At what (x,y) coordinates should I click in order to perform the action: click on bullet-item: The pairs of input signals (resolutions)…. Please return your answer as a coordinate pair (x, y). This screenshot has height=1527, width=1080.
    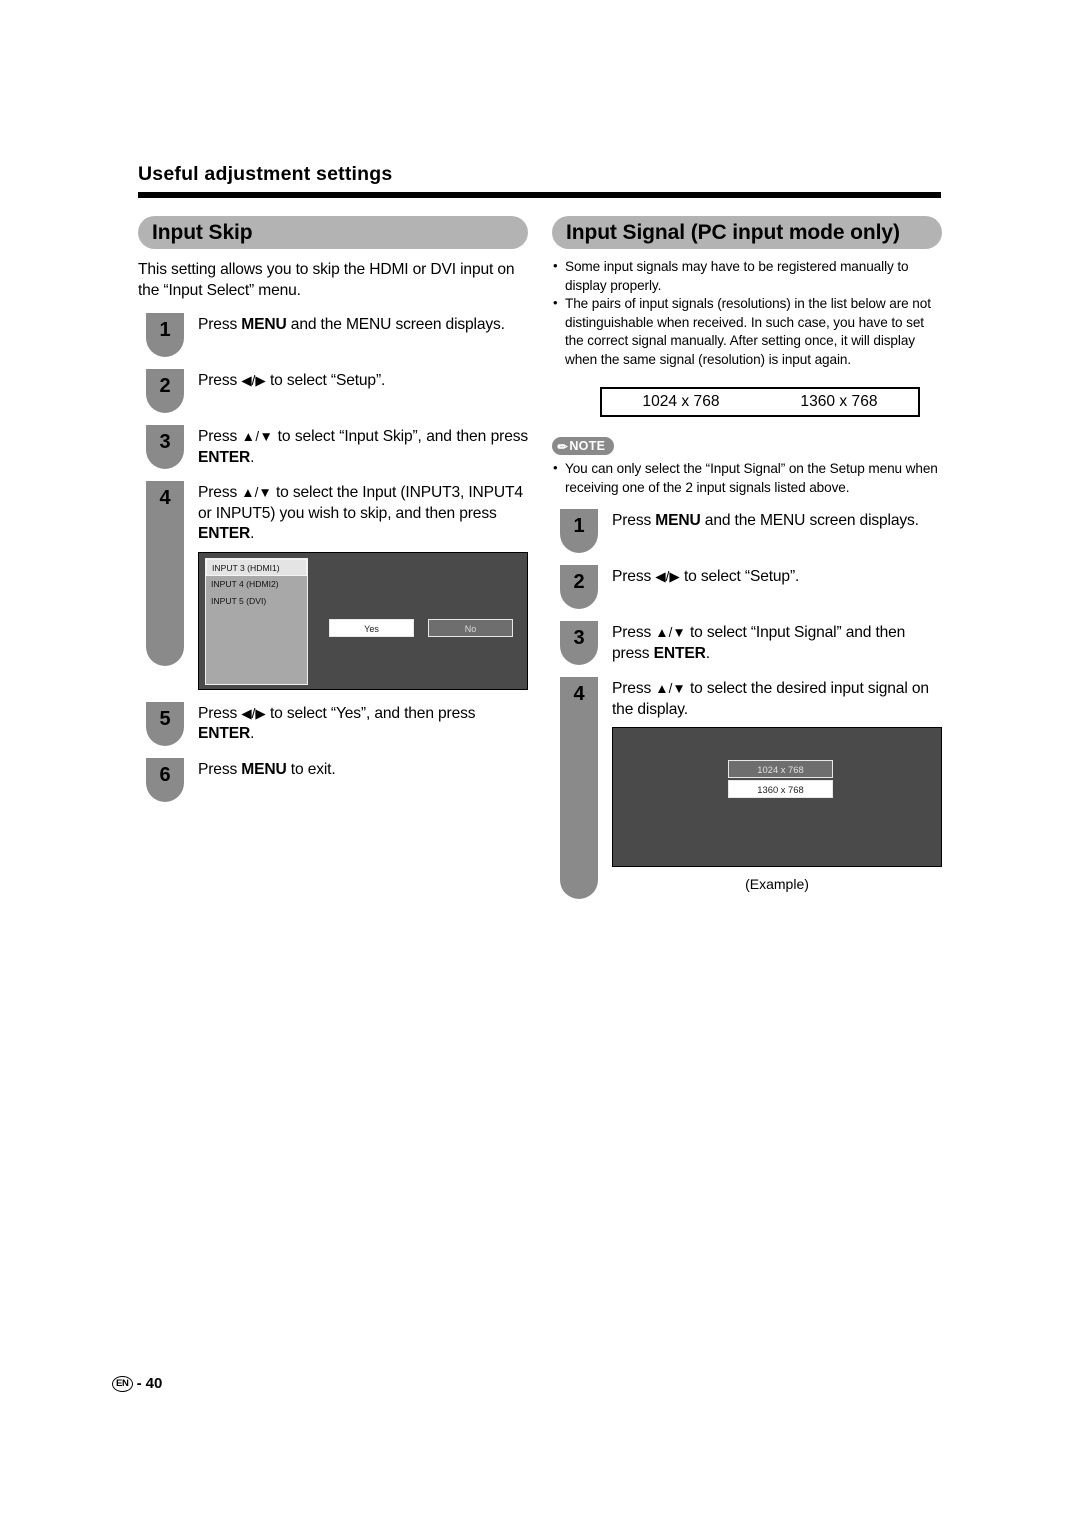
    Looking at the image, I should click on (747, 331).